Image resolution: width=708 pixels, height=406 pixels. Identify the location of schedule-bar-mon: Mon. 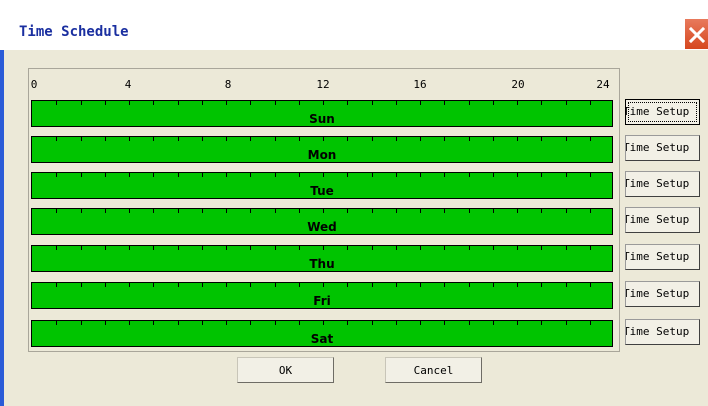
(322, 149).